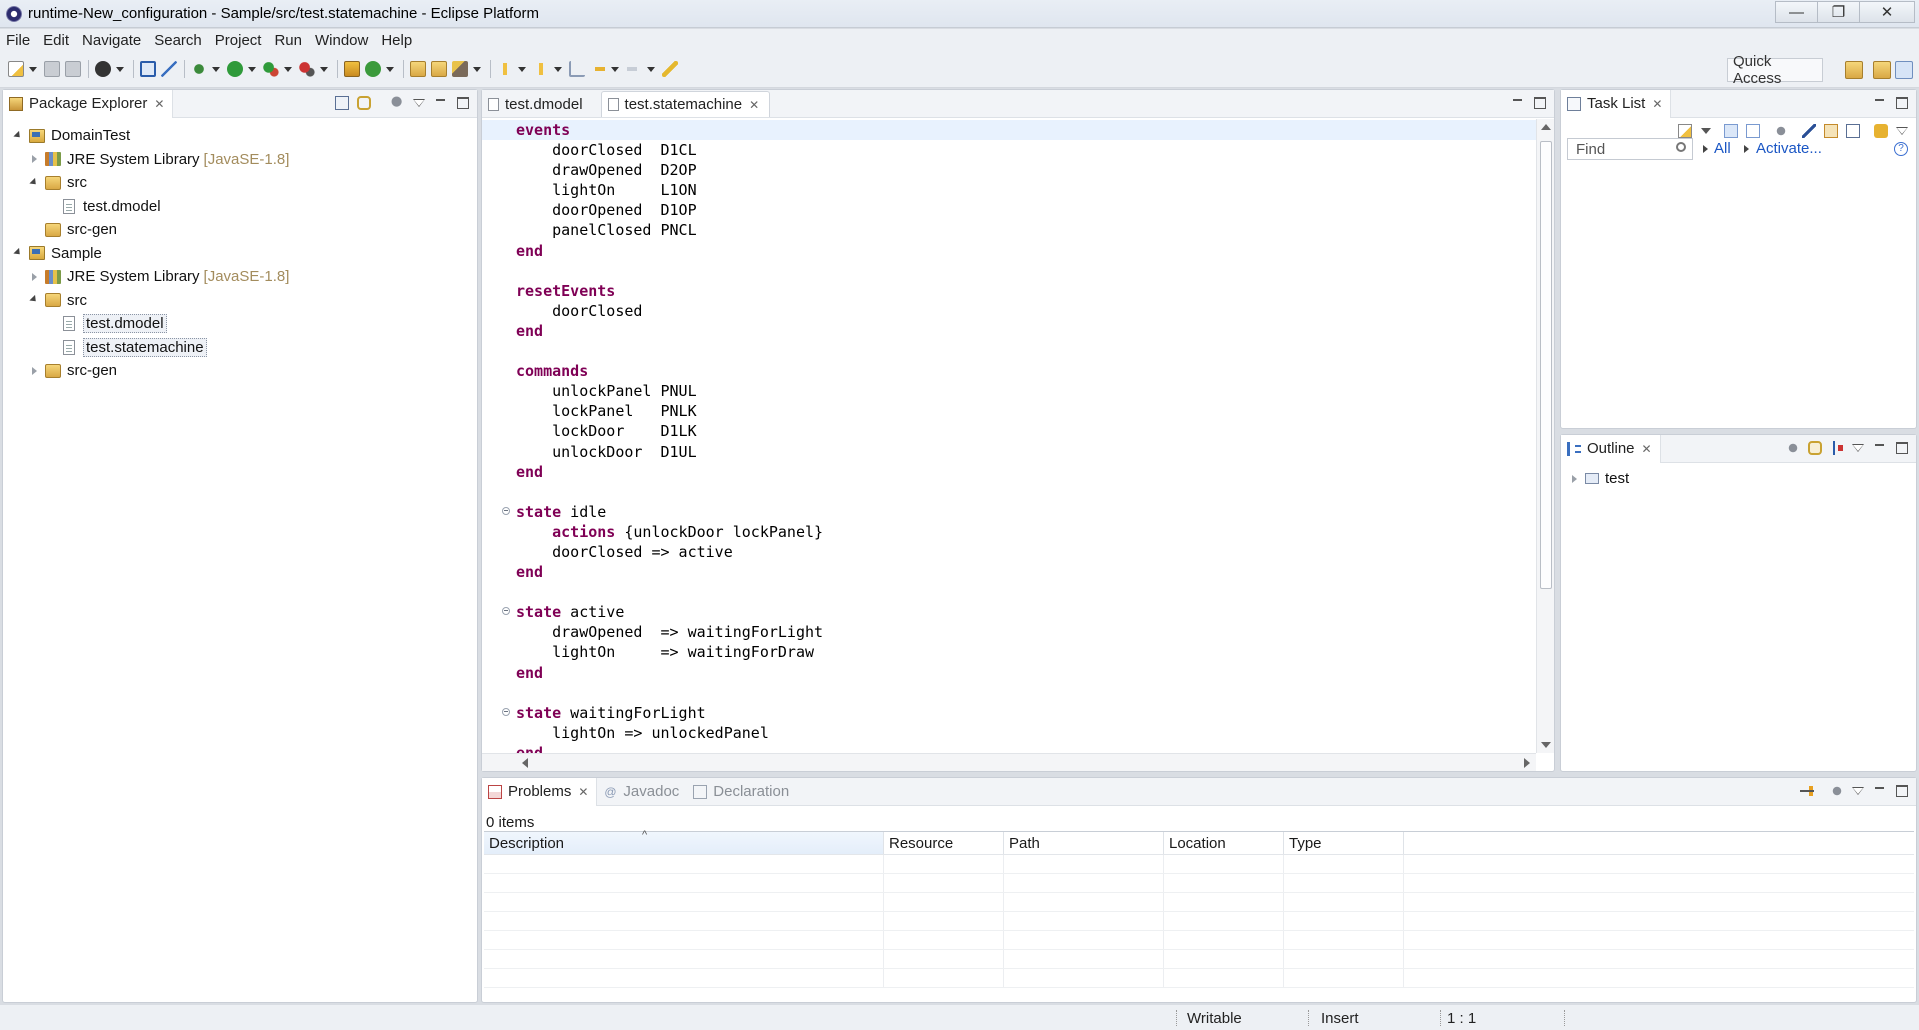 The image size is (1919, 1030). What do you see at coordinates (1904, 70) in the screenshot?
I see `java-perspective-icon` at bounding box center [1904, 70].